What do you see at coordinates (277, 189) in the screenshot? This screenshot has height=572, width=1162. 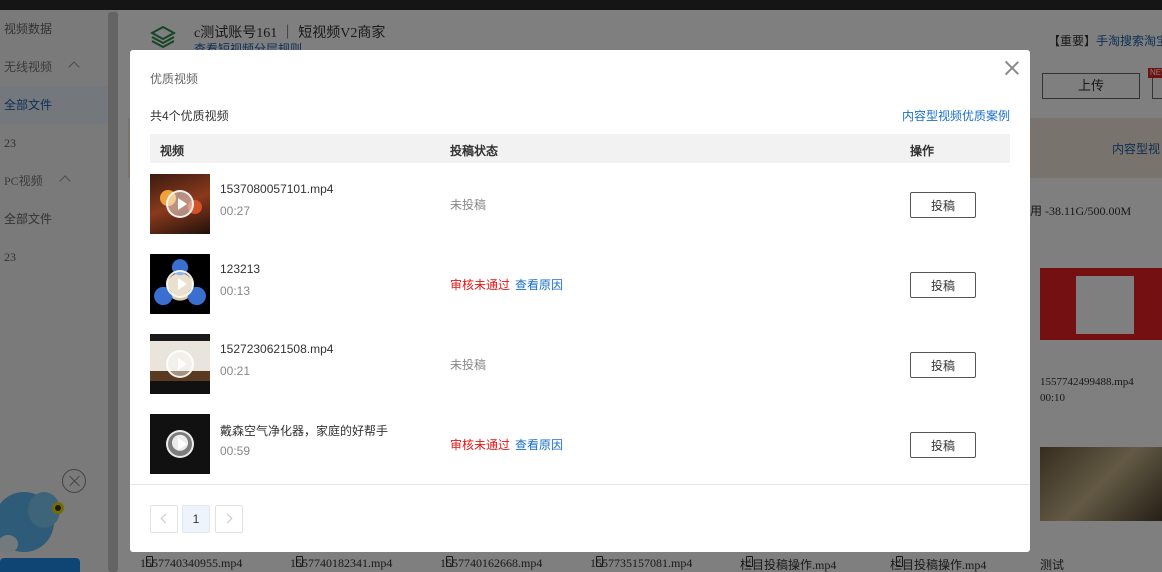 I see `video-name: 1537080057101.mp4` at bounding box center [277, 189].